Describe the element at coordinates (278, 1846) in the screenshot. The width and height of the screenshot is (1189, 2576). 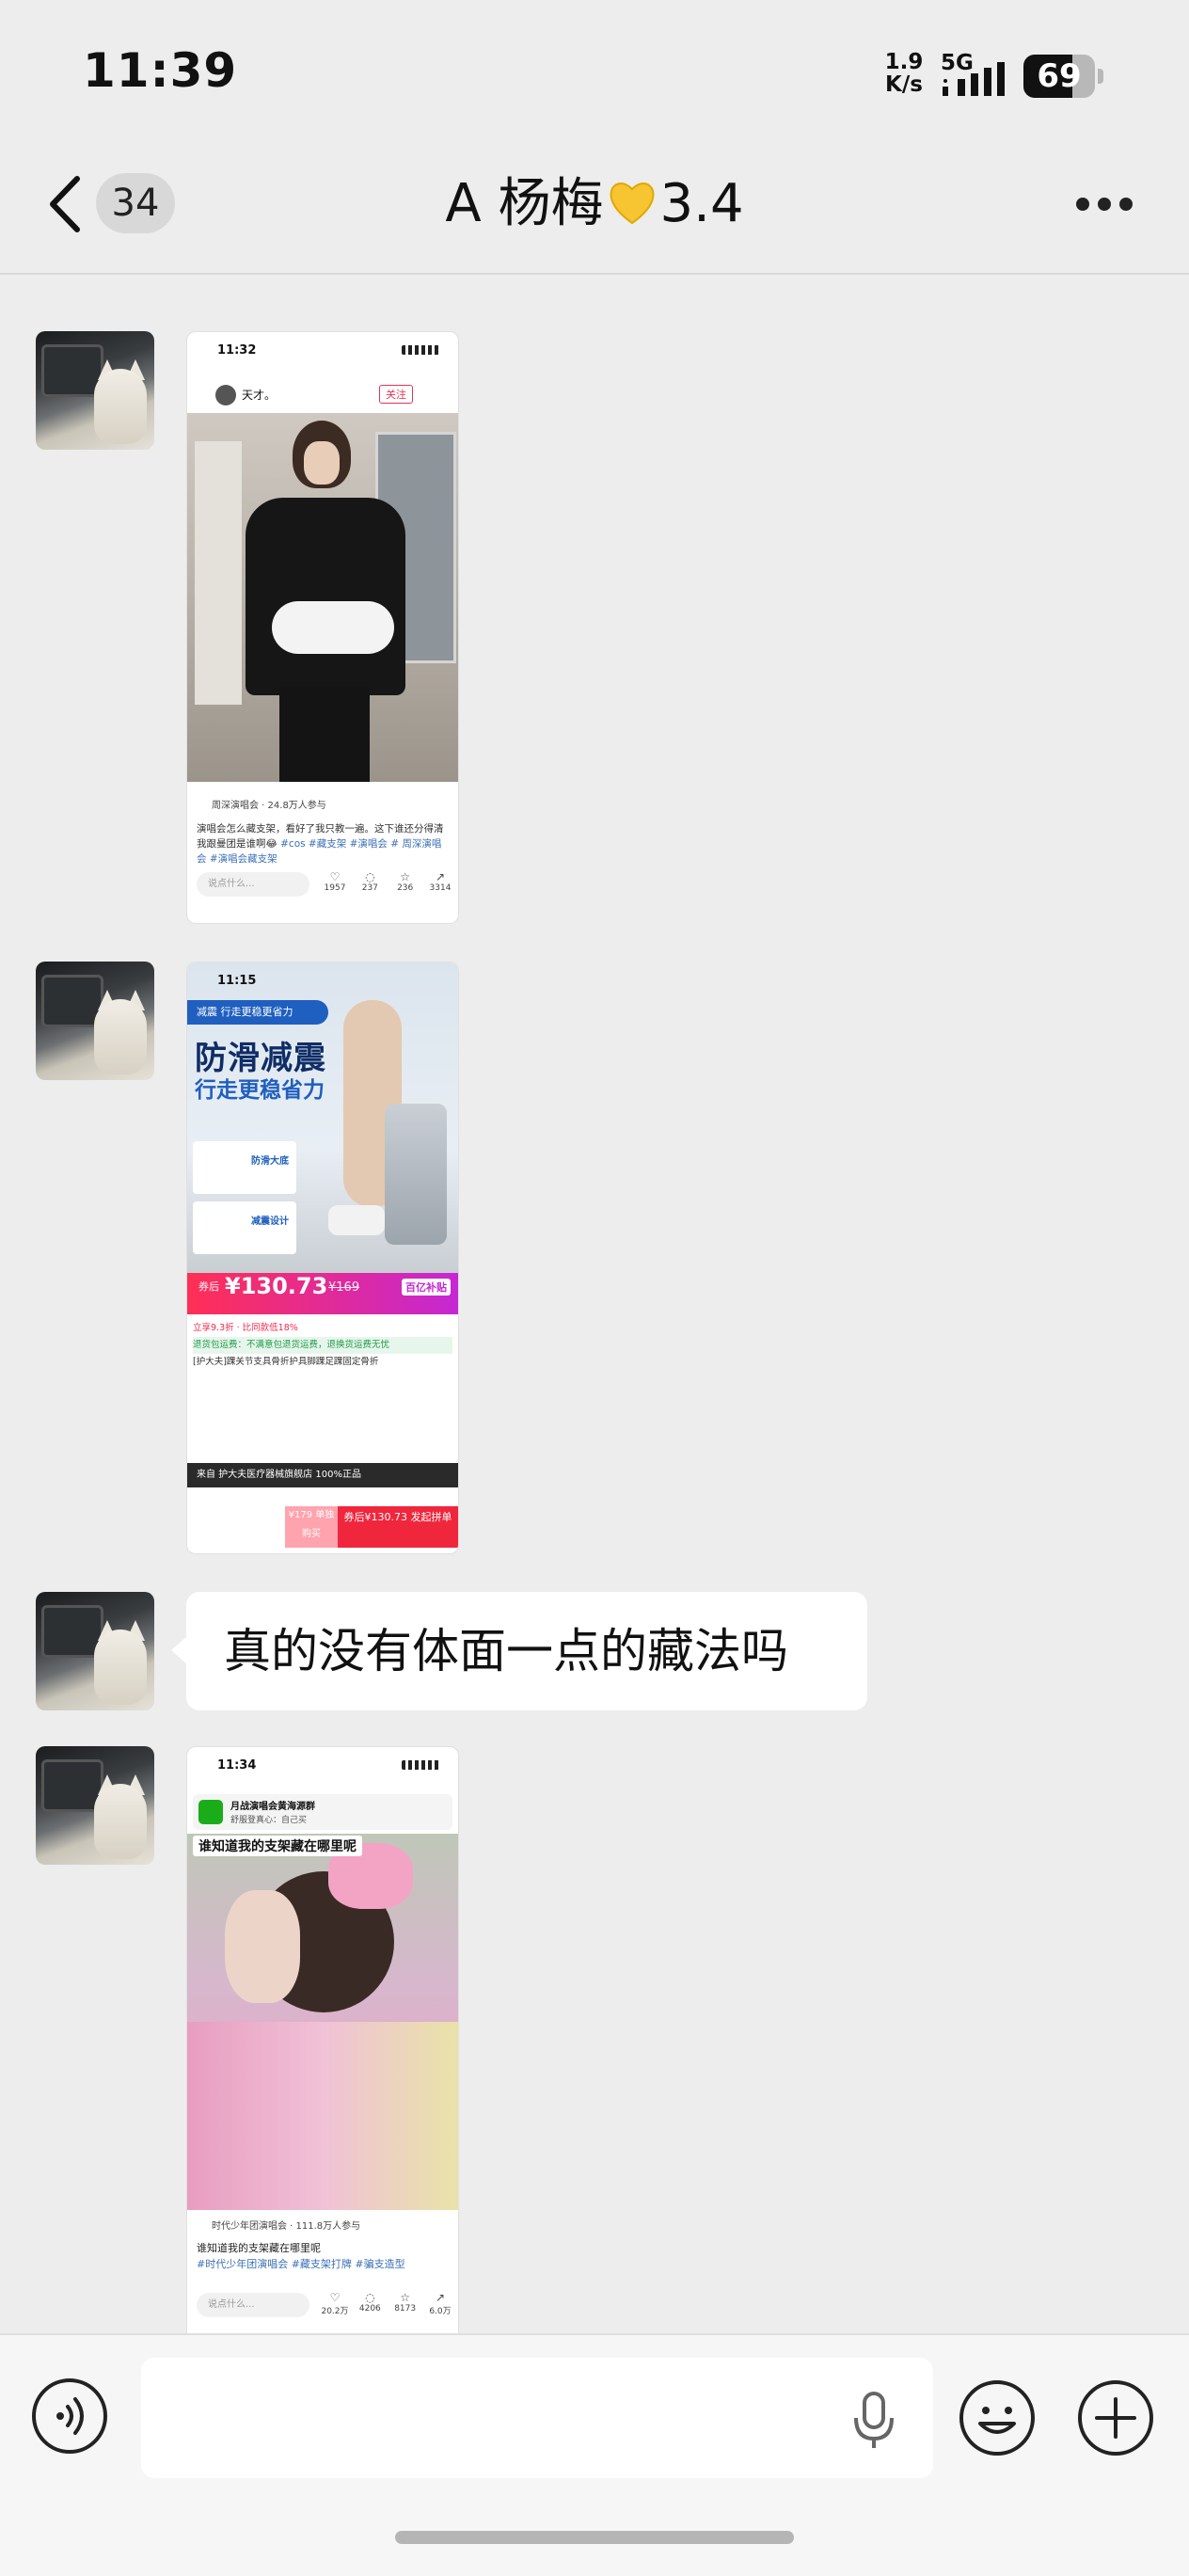
I see `thumb-overlay-text: 谁知道我的支架藏在哪里呢` at that location.